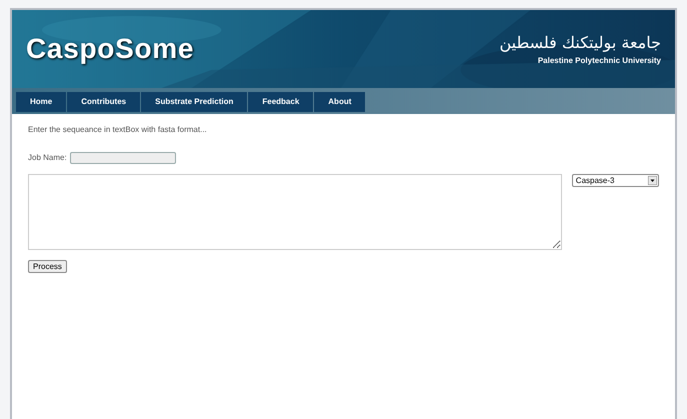 The width and height of the screenshot is (687, 419). Describe the element at coordinates (194, 102) in the screenshot. I see `nav-tab: Substrate Prediction` at that location.